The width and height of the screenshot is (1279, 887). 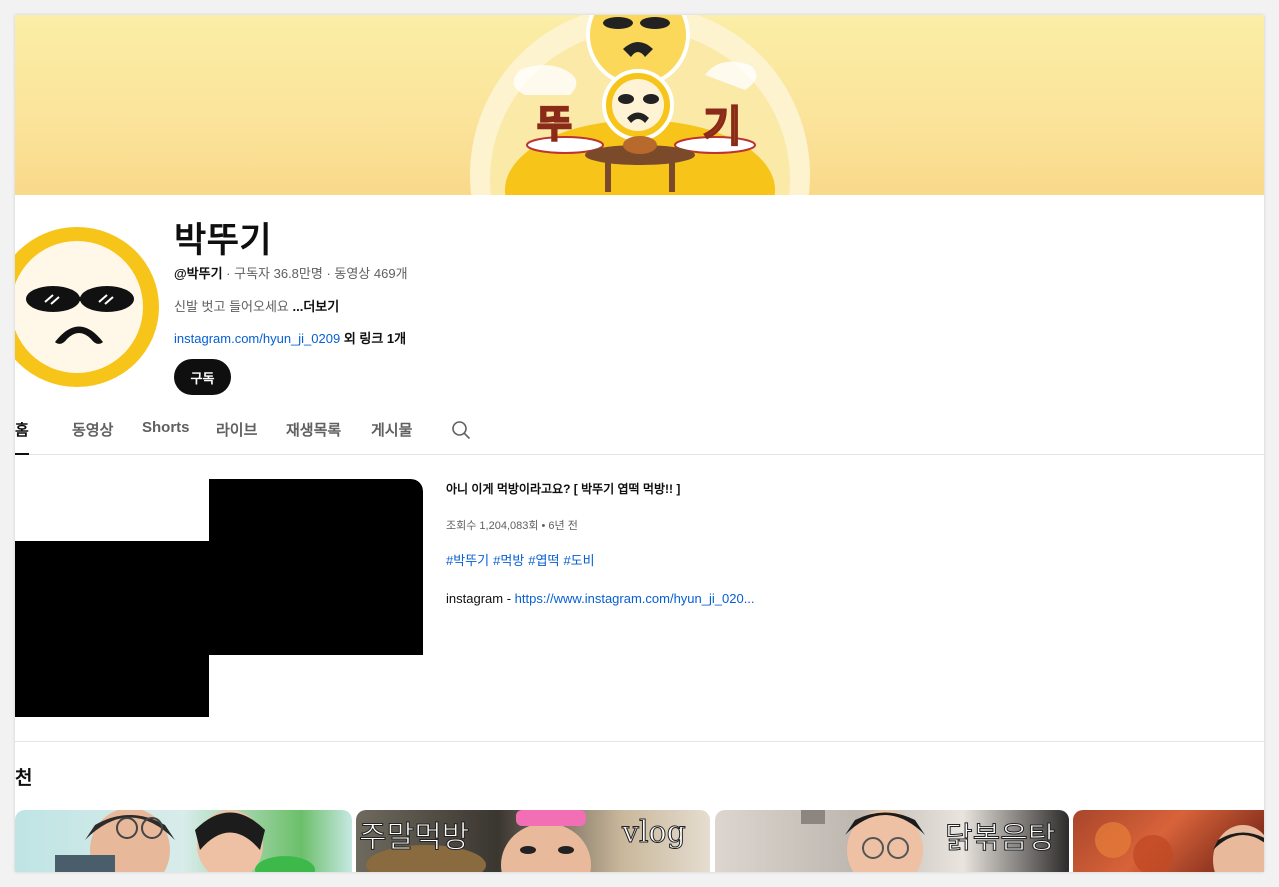 I want to click on featured-views: 조회수 1,204,083회 • 6년 전, so click(x=512, y=526).